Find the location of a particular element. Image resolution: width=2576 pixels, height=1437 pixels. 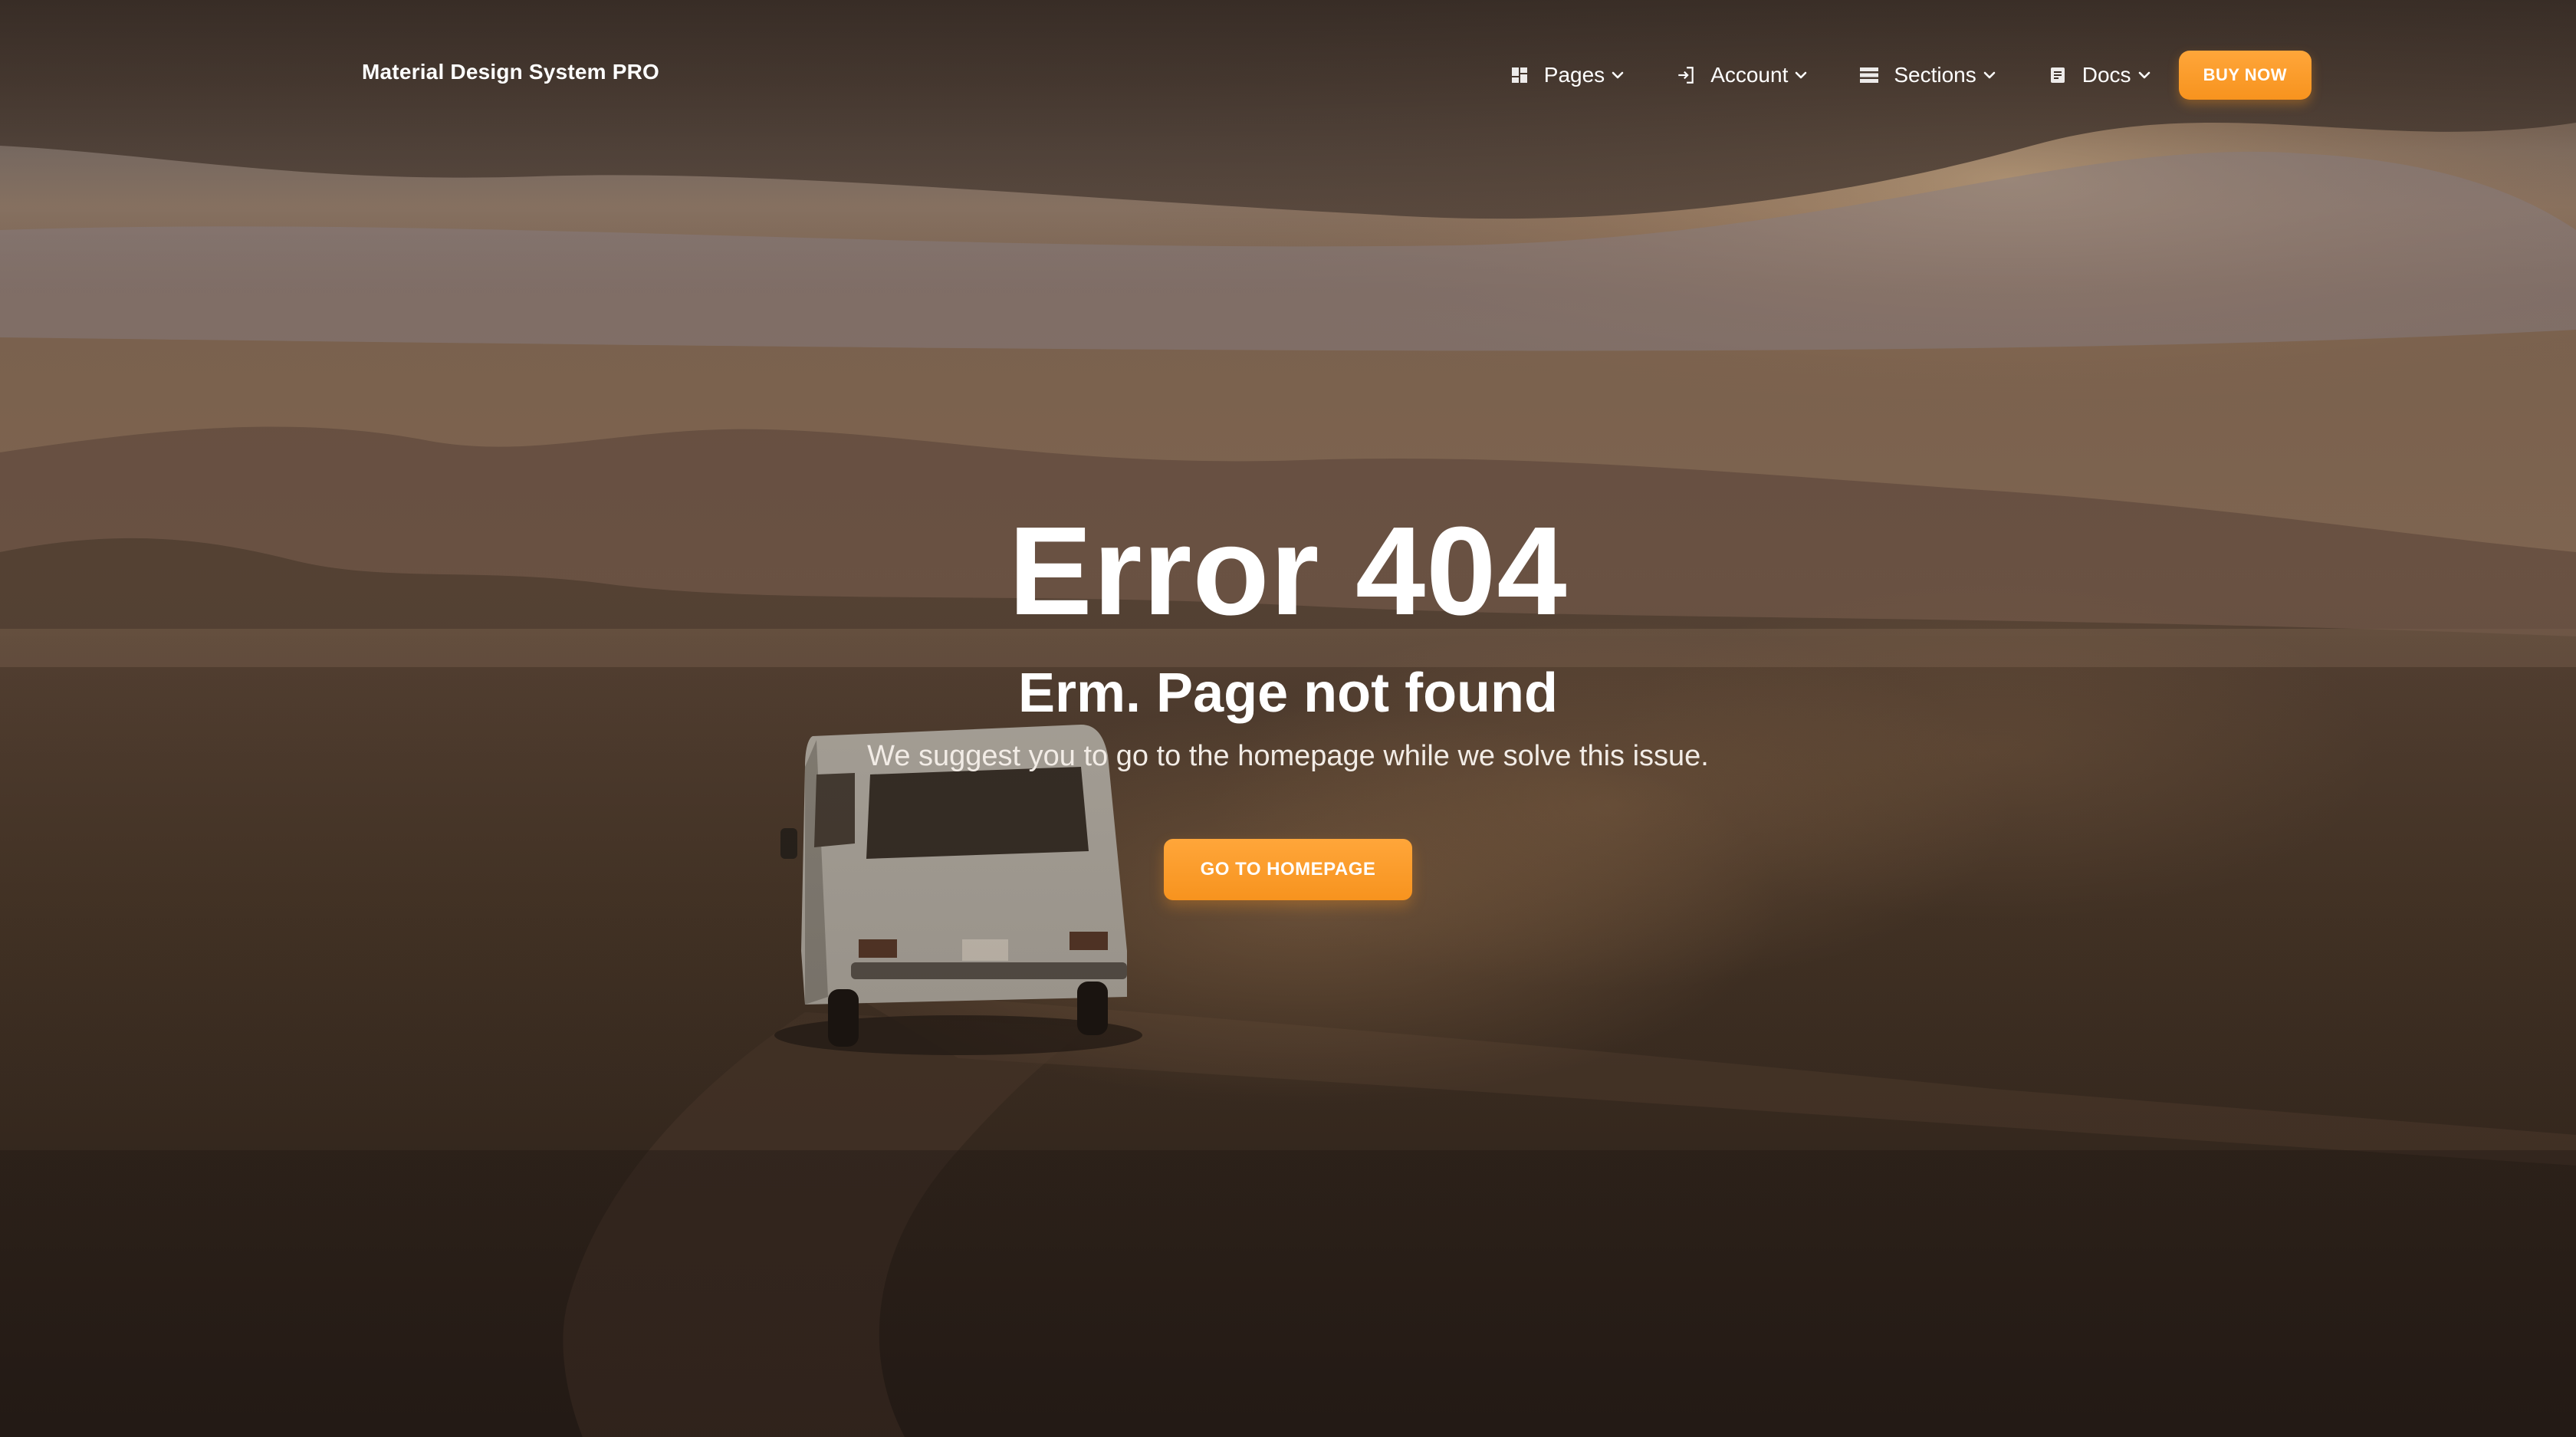

nav-item-docs: Docs is located at coordinates (2100, 75).